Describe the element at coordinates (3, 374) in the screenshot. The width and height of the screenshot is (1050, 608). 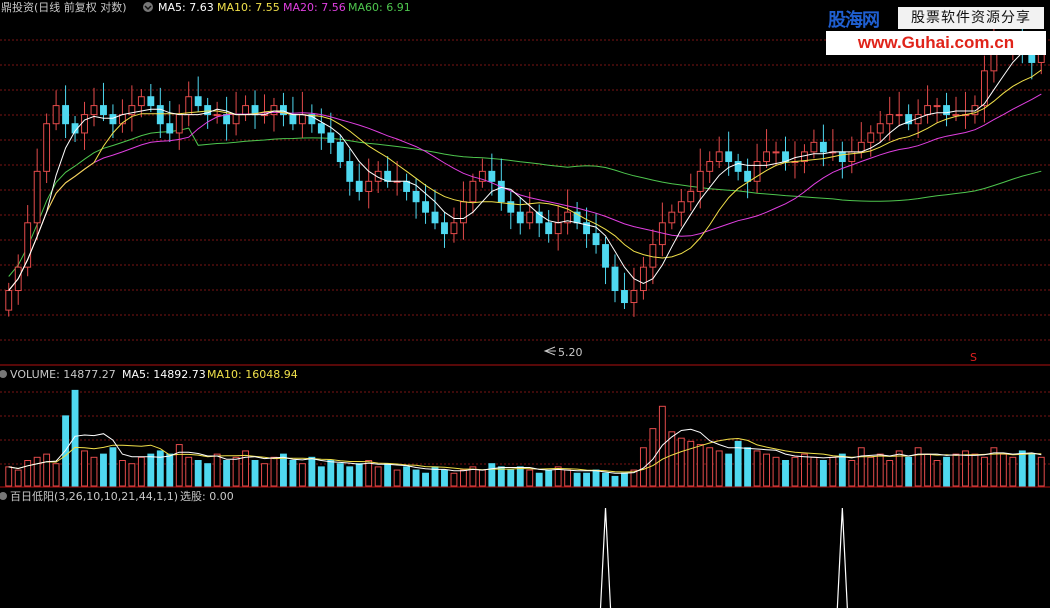
I see `volume-settings-icon` at that location.